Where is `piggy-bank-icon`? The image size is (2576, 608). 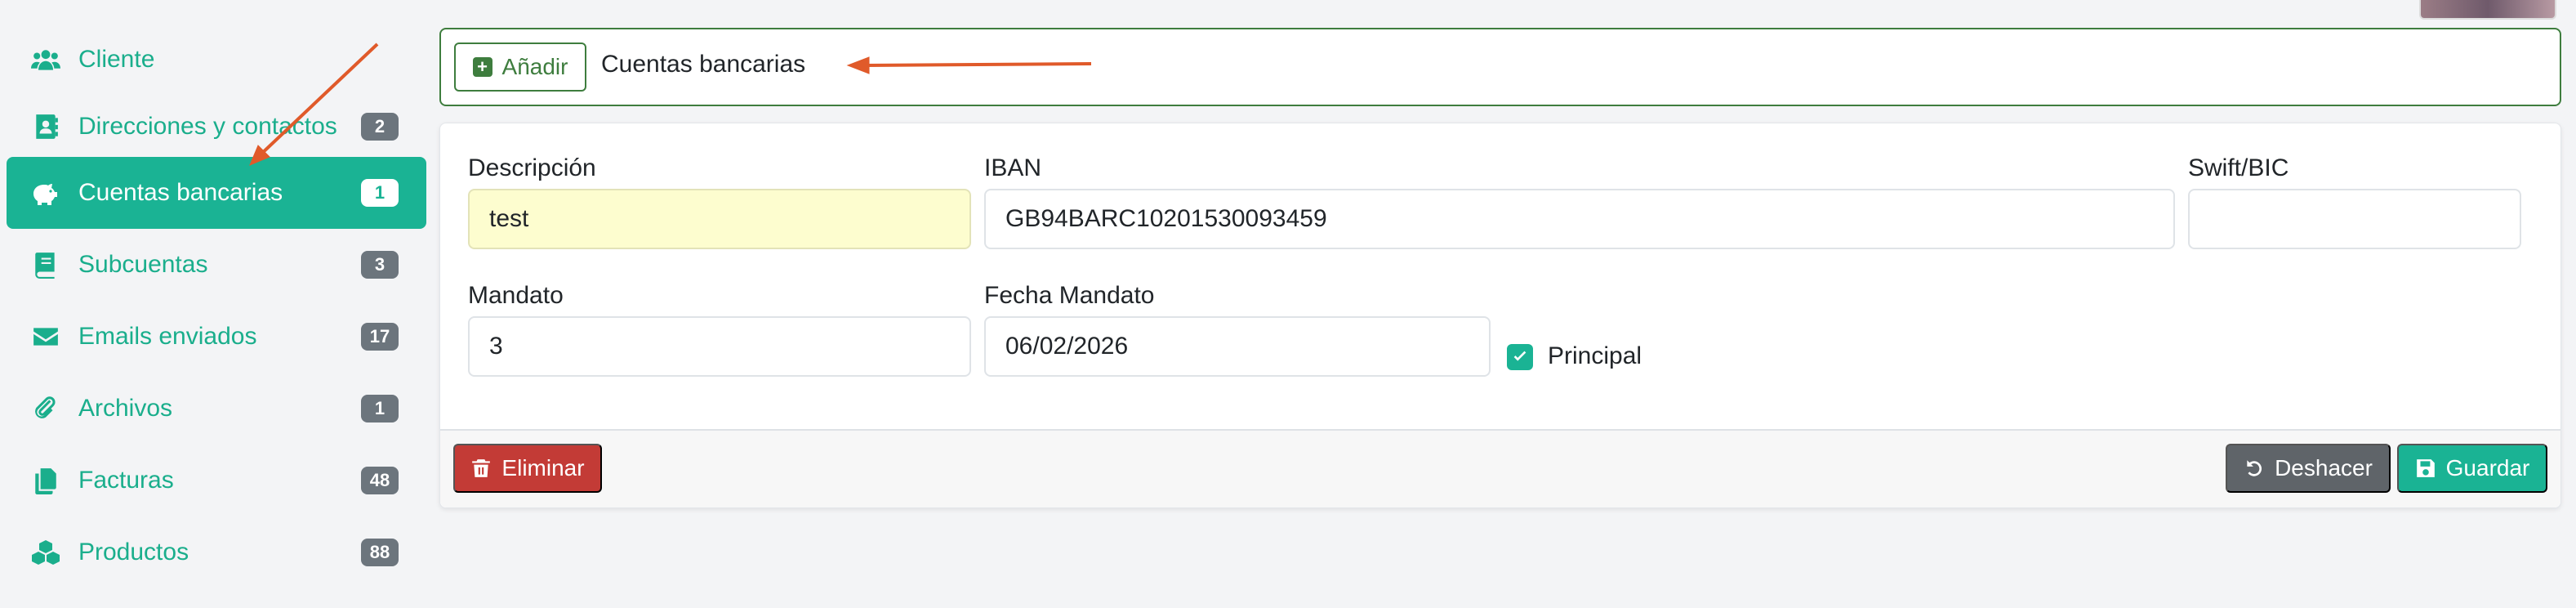 piggy-bank-icon is located at coordinates (48, 193).